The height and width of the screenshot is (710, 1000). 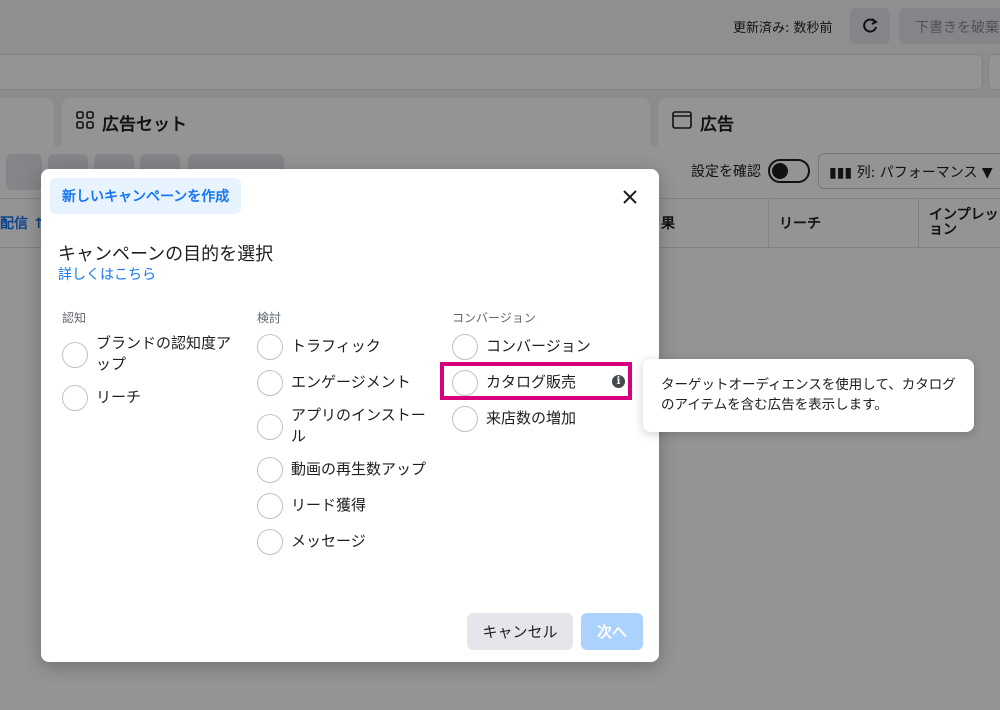 What do you see at coordinates (538, 346) in the screenshot?
I see `option-label: コンバージョン` at bounding box center [538, 346].